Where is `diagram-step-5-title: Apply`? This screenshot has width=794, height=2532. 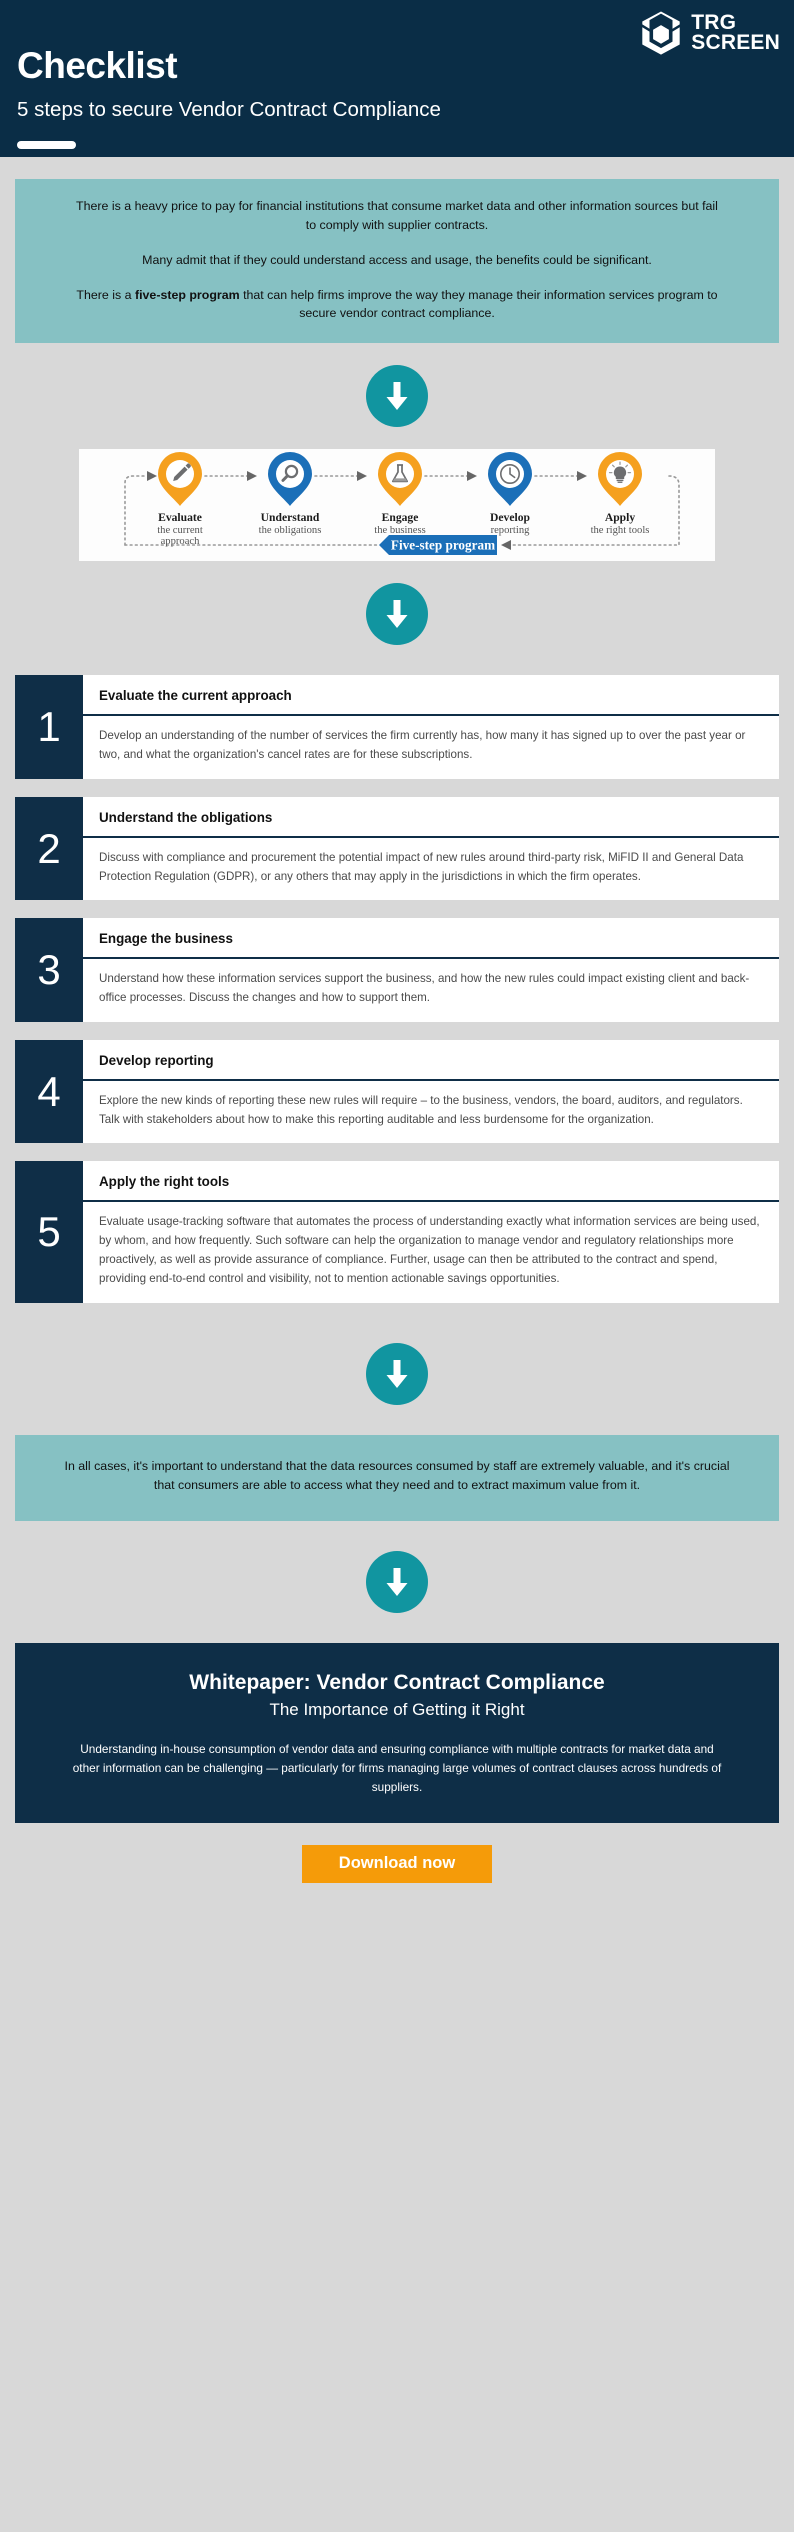 diagram-step-5-title: Apply is located at coordinates (620, 517).